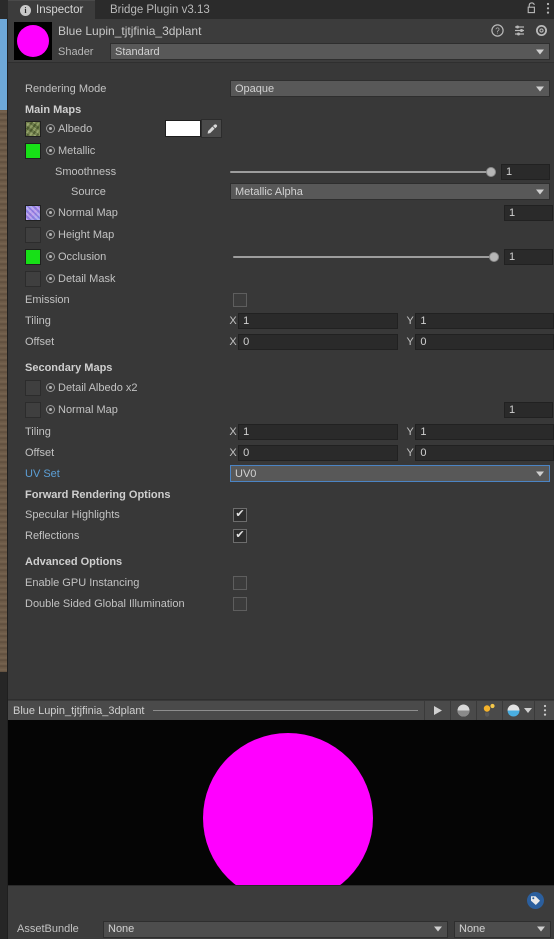  What do you see at coordinates (33, 234) in the screenshot?
I see `height-map-texture-swatch` at bounding box center [33, 234].